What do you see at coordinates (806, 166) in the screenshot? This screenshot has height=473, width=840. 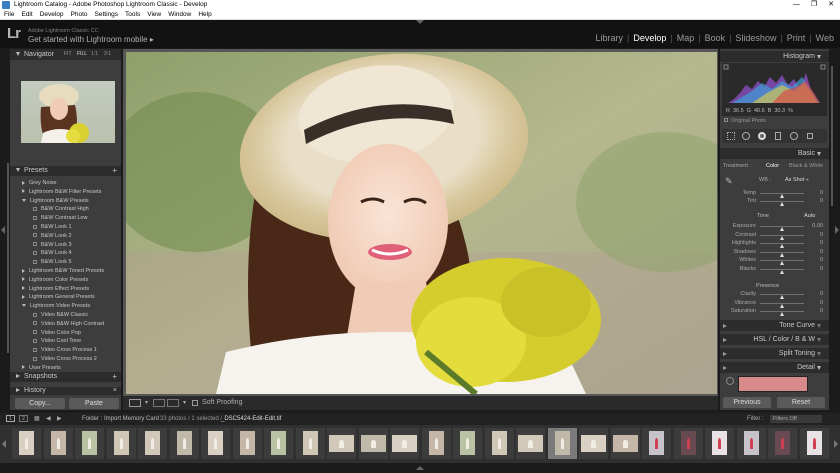 I see `treatment-bw: Black & White` at bounding box center [806, 166].